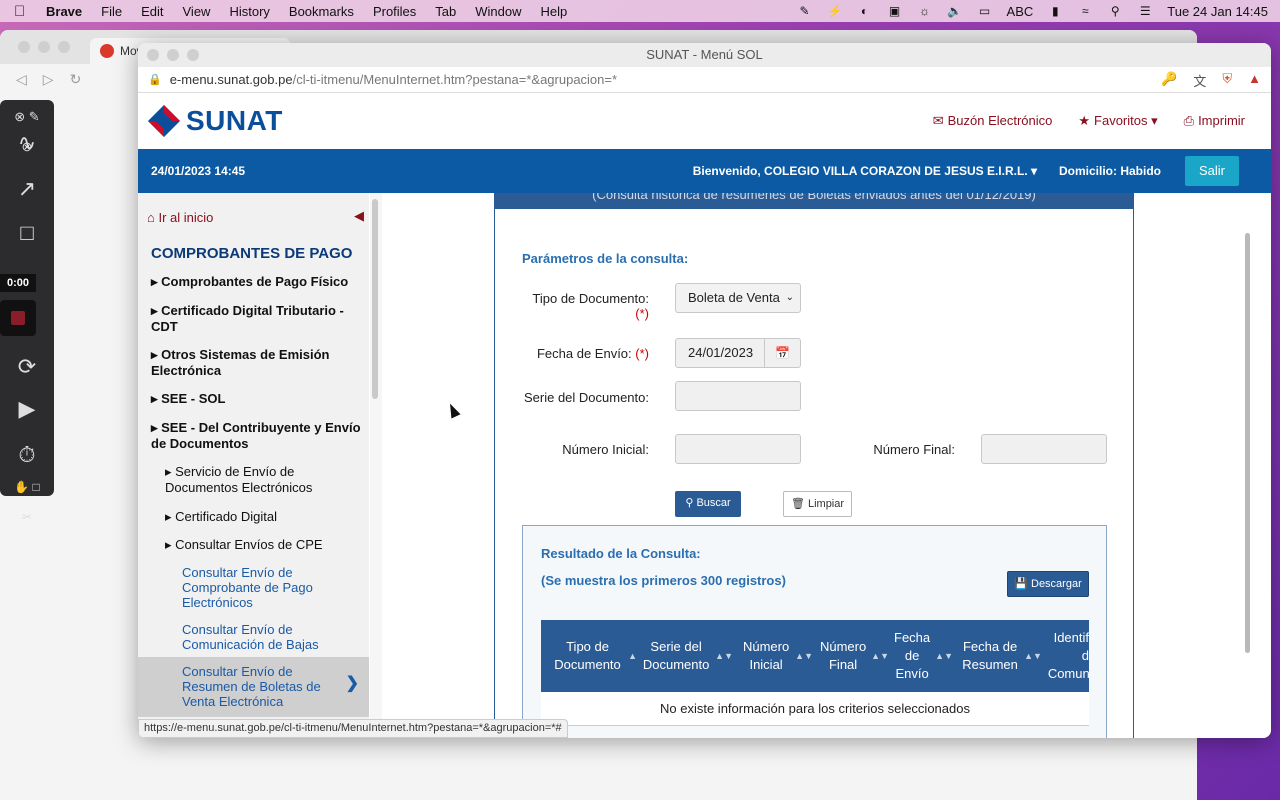  Describe the element at coordinates (249, 11) in the screenshot. I see `menu-history: History` at that location.